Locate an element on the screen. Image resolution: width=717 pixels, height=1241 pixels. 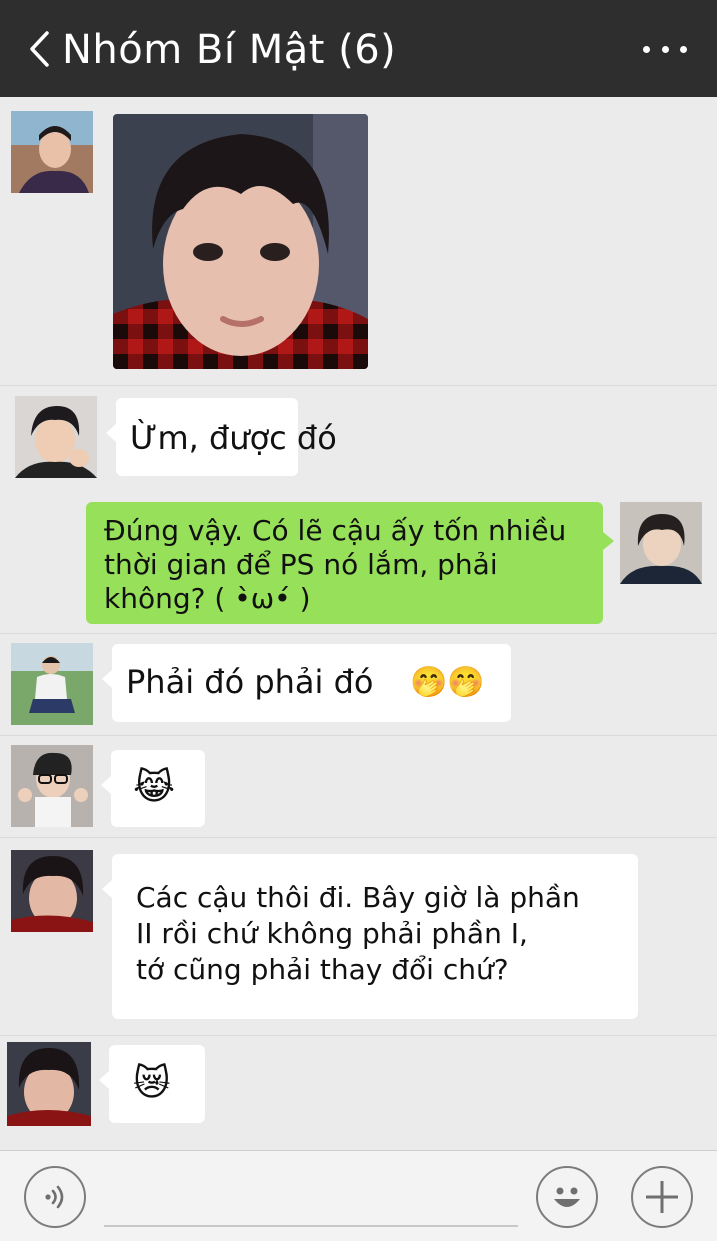
chat-header: Nhóm Bí Mật (6) is located at coordinates (358, 48).